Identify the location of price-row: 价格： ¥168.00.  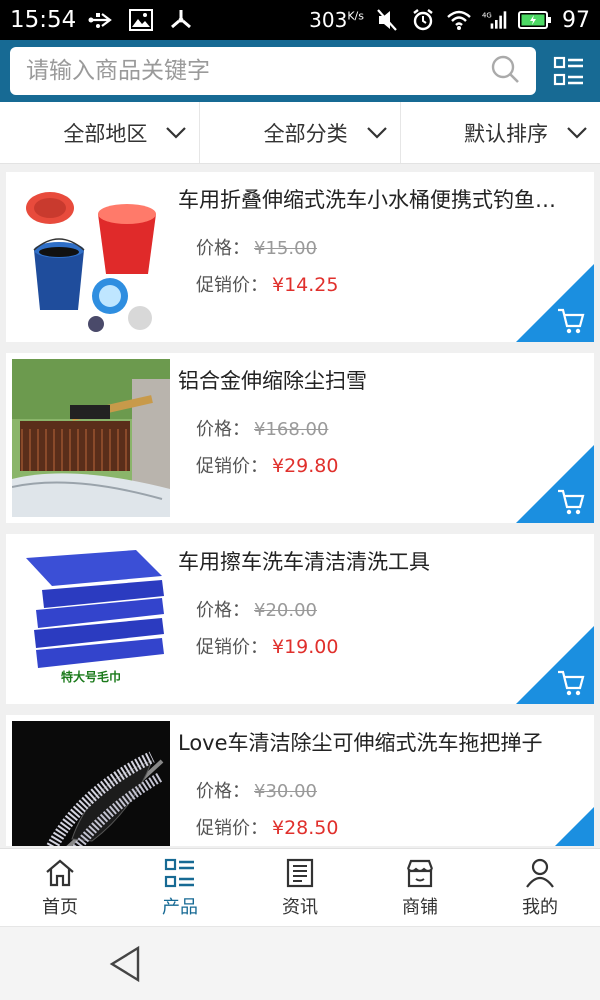
(262, 428).